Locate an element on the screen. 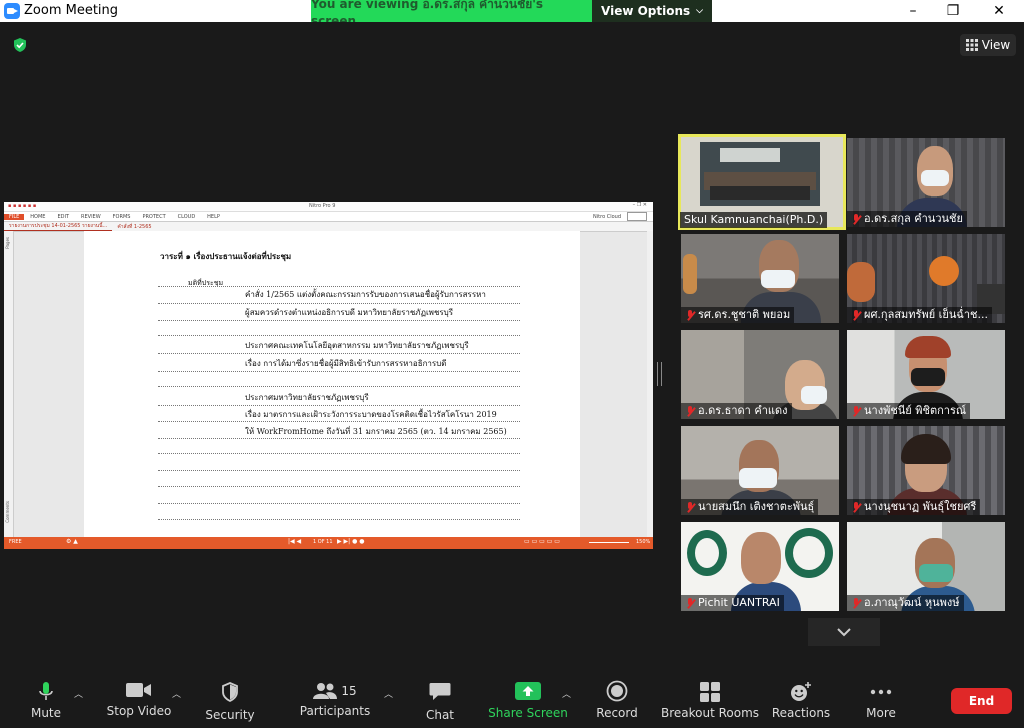  breakout-rooms-icon is located at coordinates (710, 692).